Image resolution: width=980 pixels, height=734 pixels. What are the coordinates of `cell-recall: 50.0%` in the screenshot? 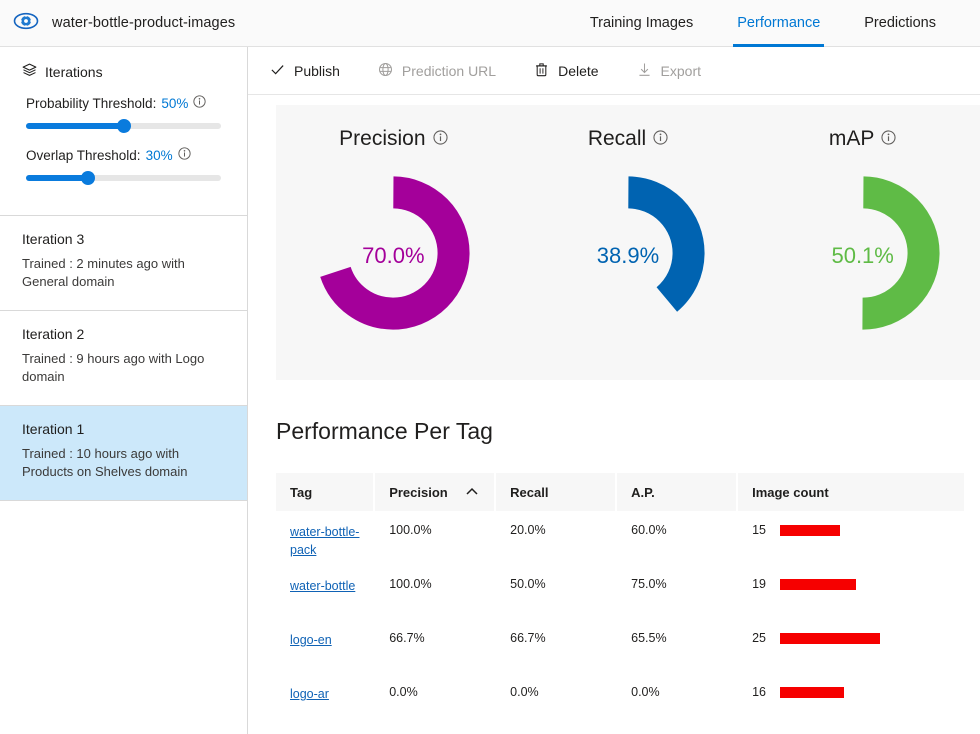 It's located at (528, 584).